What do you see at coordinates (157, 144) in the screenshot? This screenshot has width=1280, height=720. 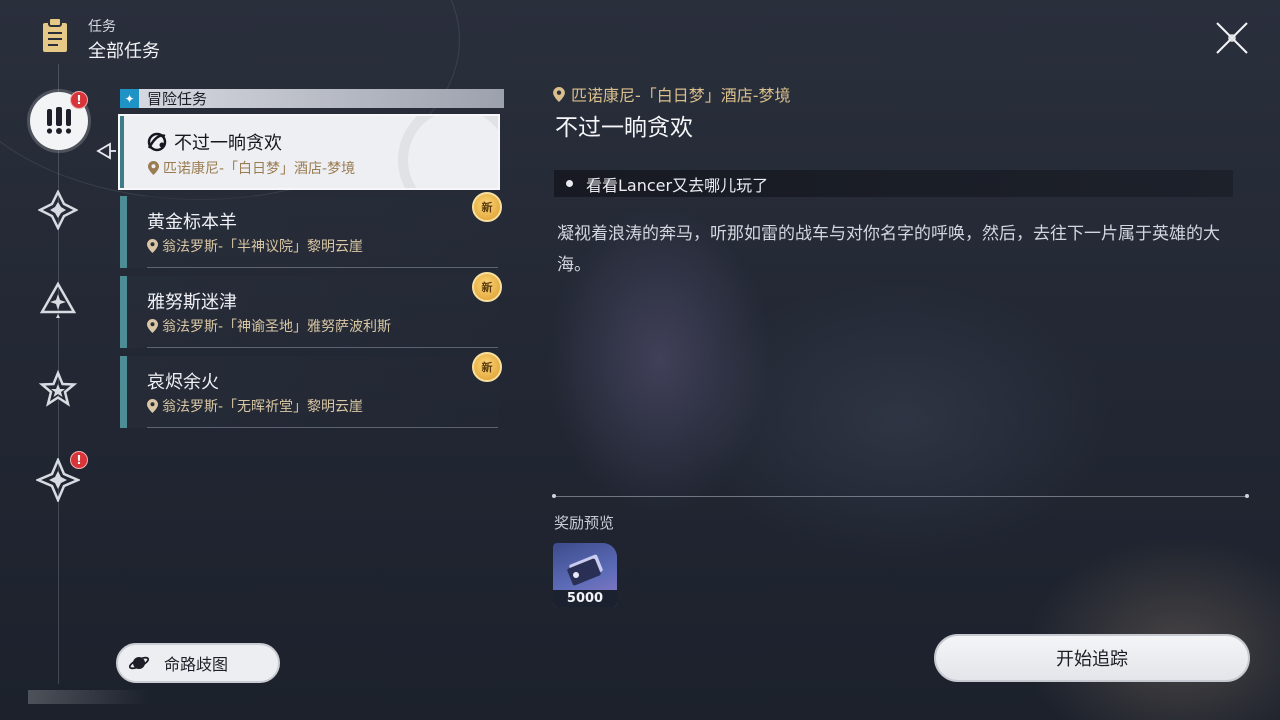 I see `quest-type-icon` at bounding box center [157, 144].